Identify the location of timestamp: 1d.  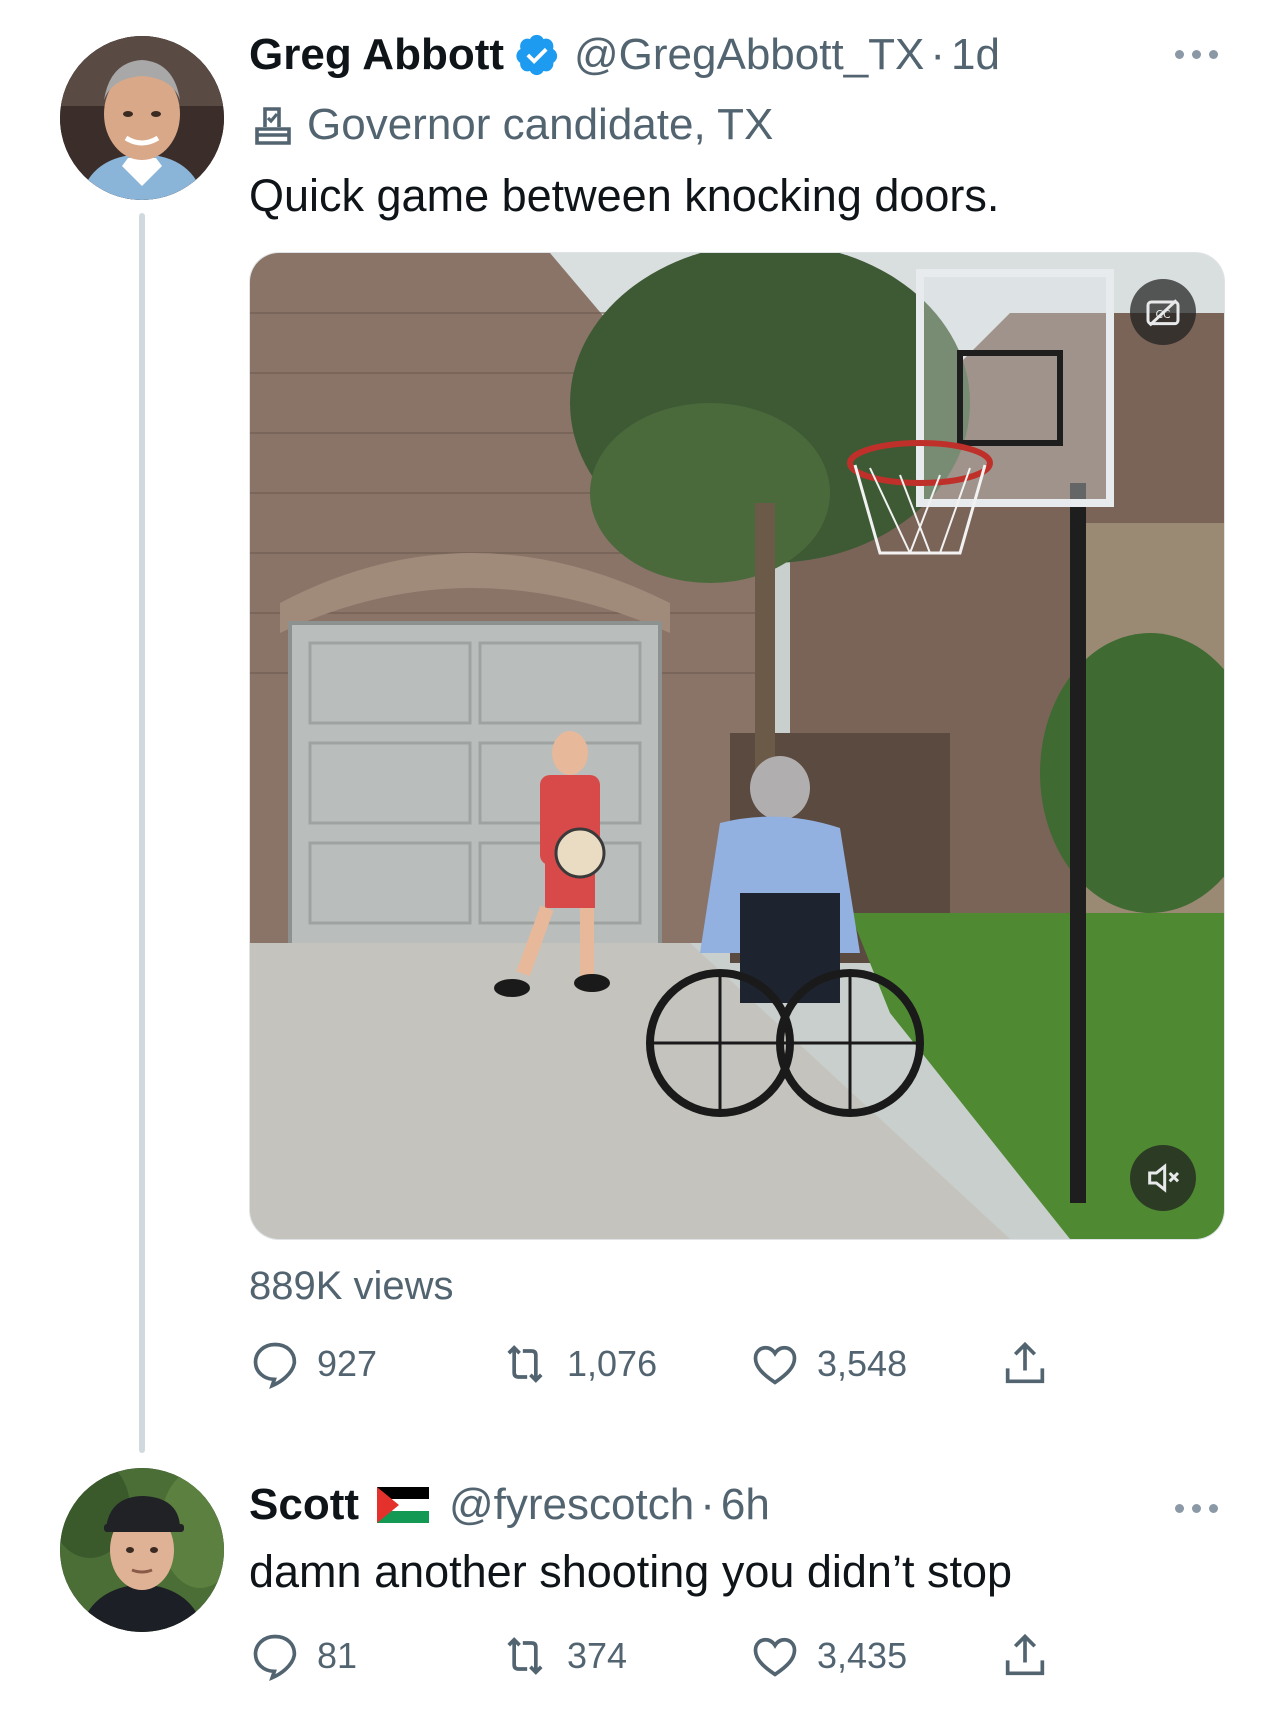
(975, 55).